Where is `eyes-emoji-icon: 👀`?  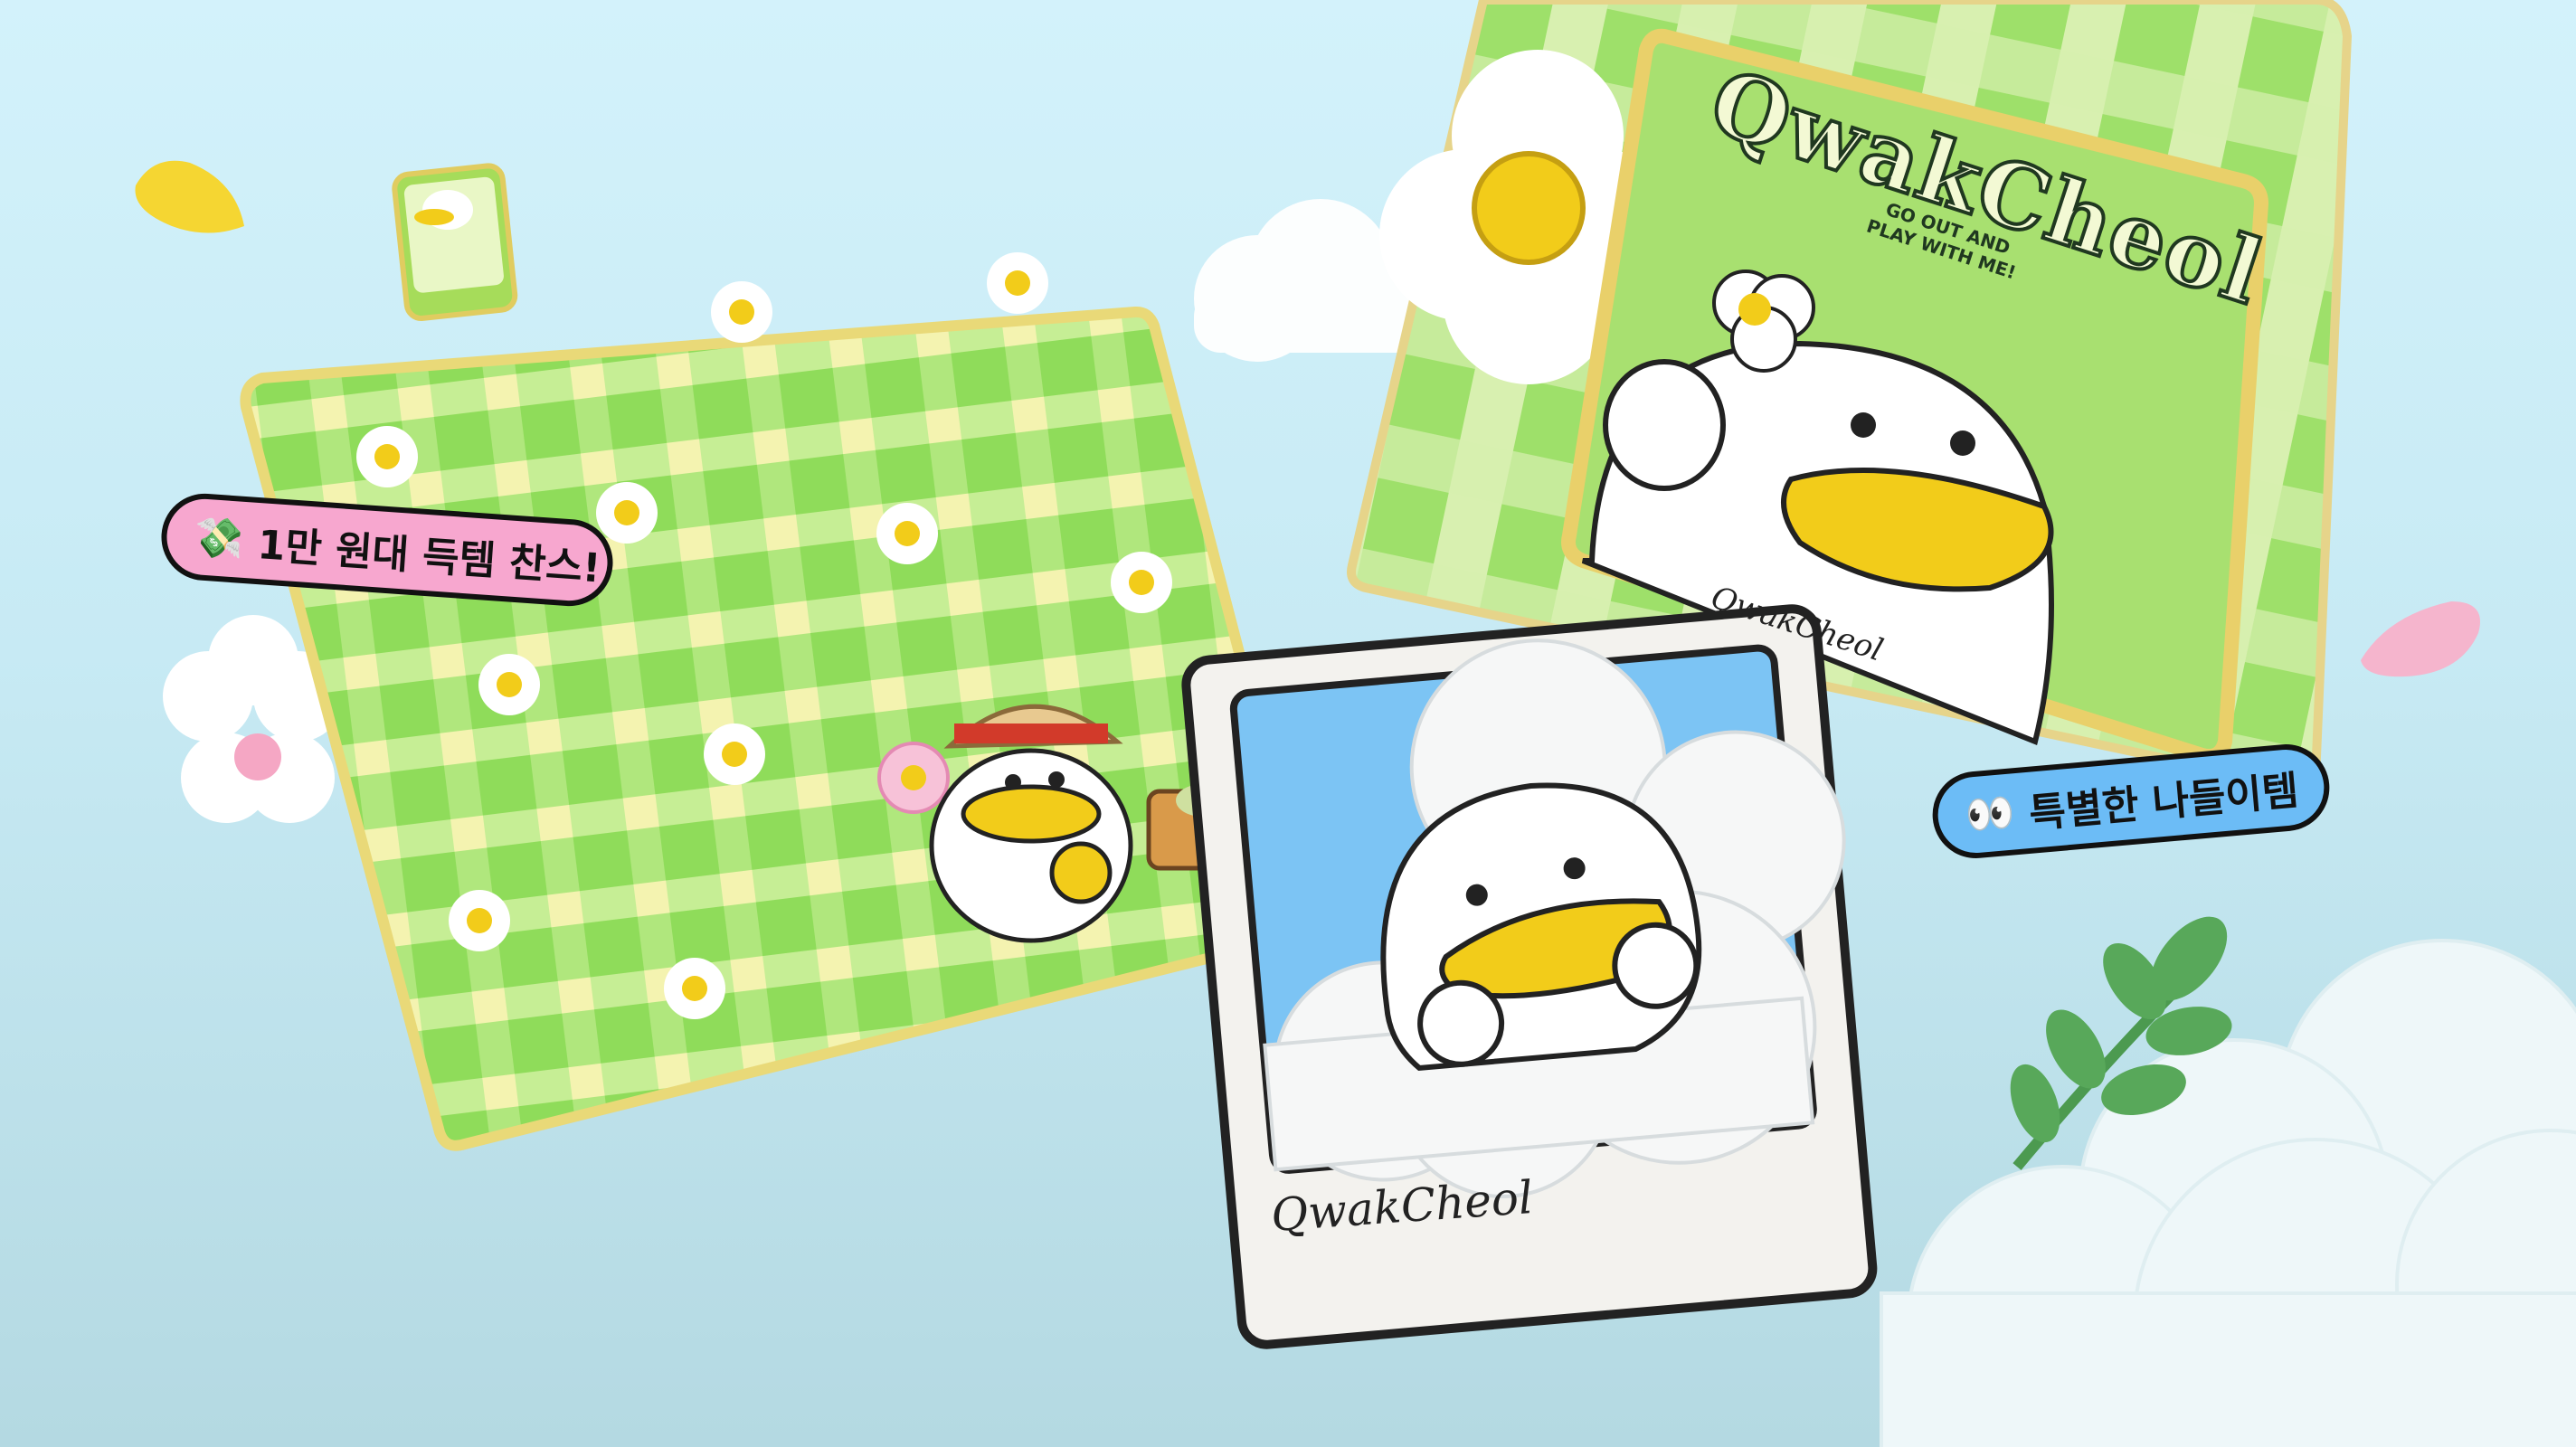 eyes-emoji-icon: 👀 is located at coordinates (1990, 814).